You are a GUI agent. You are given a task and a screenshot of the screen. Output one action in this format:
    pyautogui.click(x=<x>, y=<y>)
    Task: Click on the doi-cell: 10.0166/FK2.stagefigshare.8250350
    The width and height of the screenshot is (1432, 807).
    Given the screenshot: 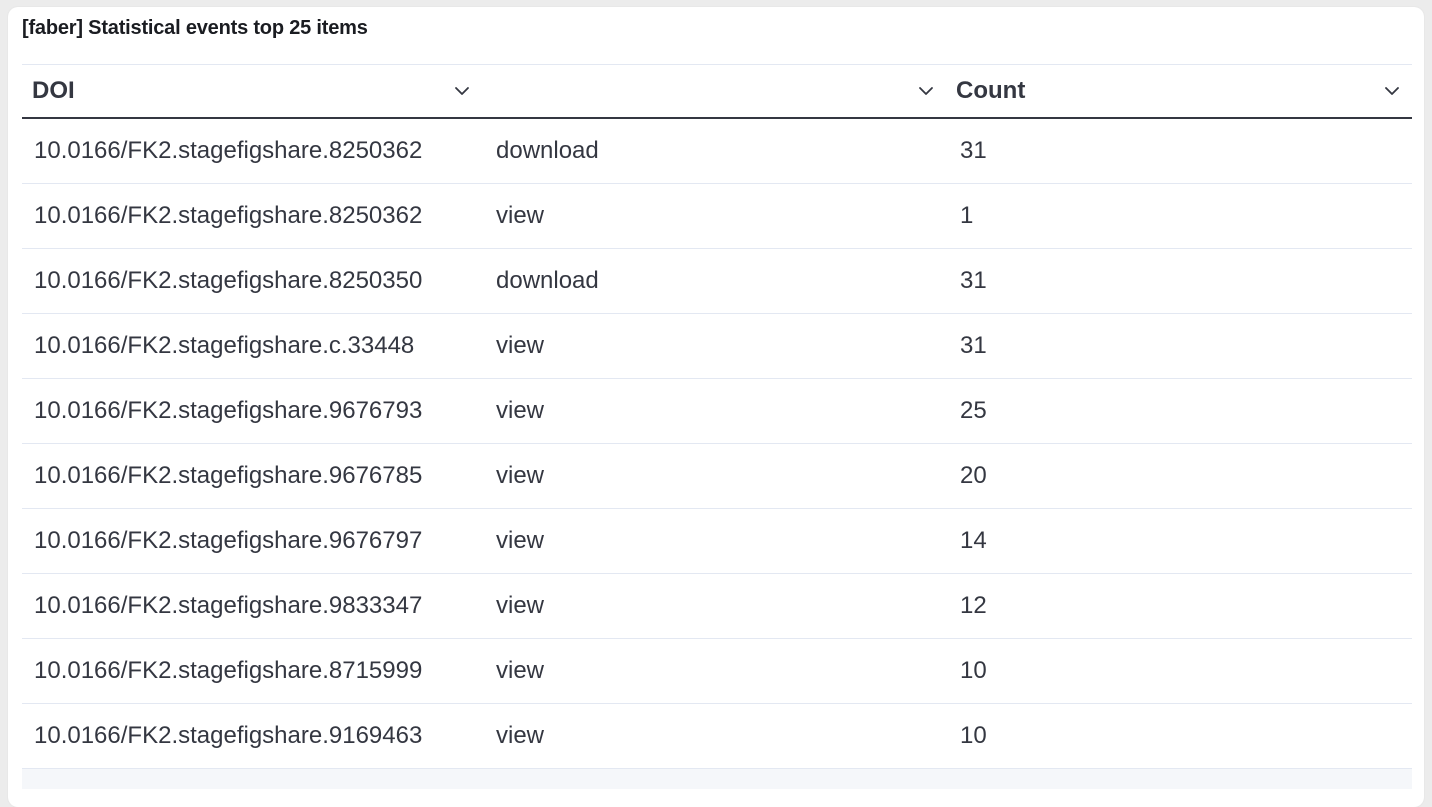 What is the action you would take?
    pyautogui.click(x=228, y=280)
    